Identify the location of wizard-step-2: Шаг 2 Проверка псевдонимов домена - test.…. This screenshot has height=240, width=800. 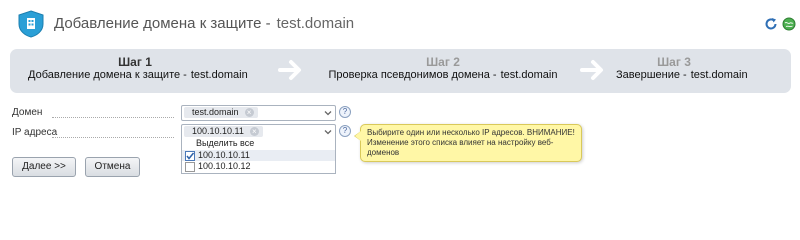
(443, 69).